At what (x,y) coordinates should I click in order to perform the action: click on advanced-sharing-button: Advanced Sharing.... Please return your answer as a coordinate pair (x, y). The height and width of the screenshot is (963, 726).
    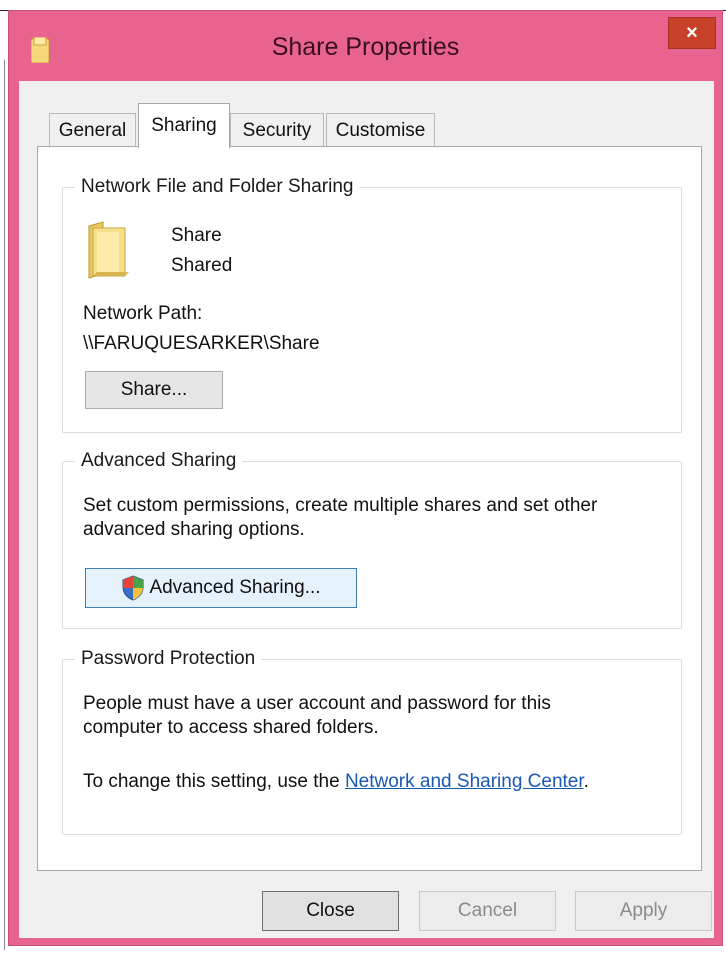
    Looking at the image, I should click on (221, 588).